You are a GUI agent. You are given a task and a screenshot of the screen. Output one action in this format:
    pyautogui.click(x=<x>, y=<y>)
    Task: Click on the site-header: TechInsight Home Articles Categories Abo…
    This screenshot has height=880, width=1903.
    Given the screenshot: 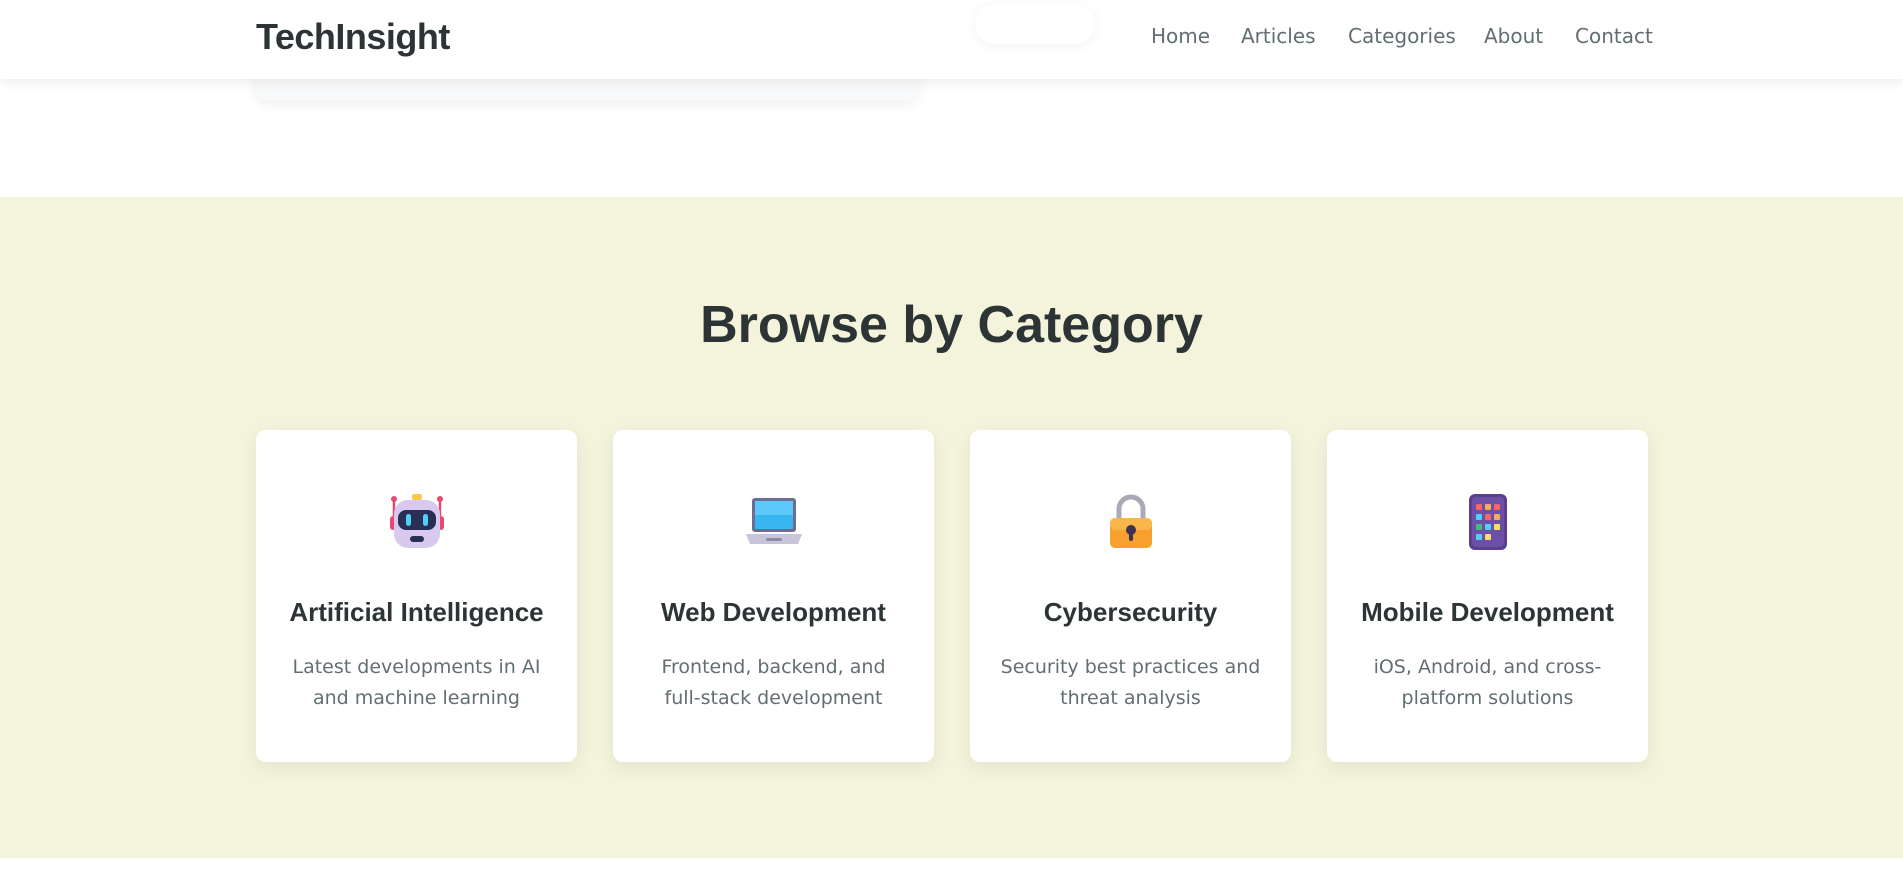 What is the action you would take?
    pyautogui.click(x=951, y=39)
    